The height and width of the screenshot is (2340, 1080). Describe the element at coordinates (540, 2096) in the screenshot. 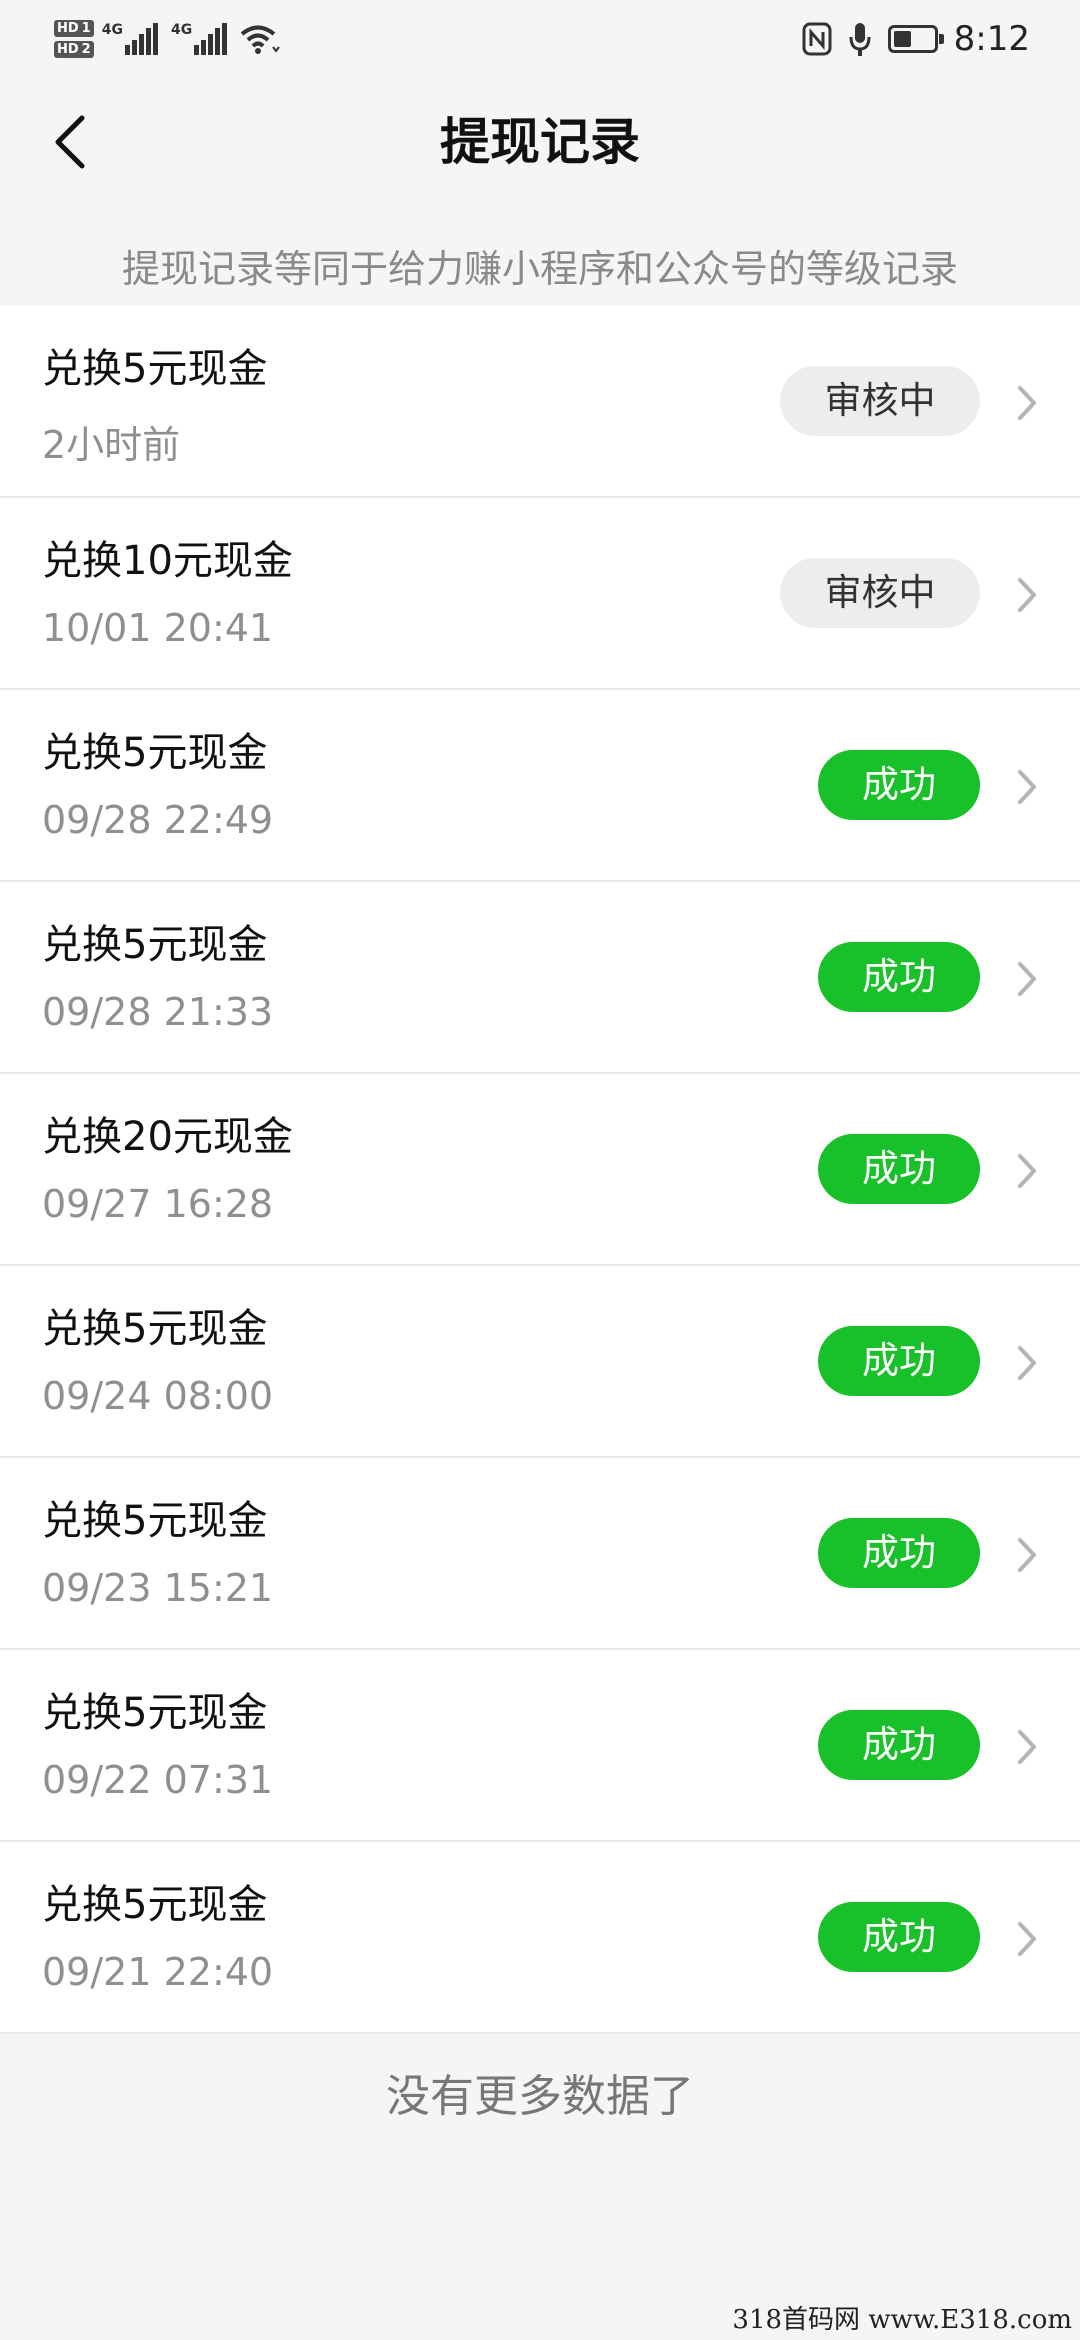

I see `no-more-data-text: 没有更多数据了` at that location.